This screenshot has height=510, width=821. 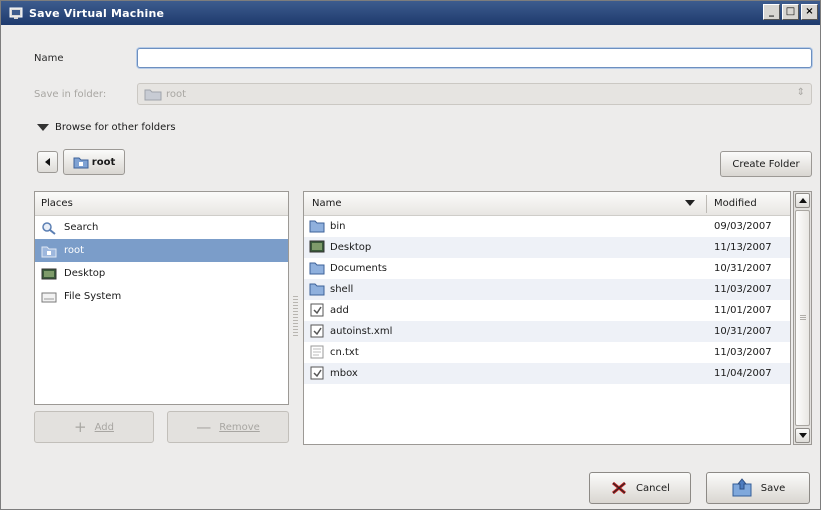 What do you see at coordinates (85, 273) in the screenshot?
I see `place-label: Desktop` at bounding box center [85, 273].